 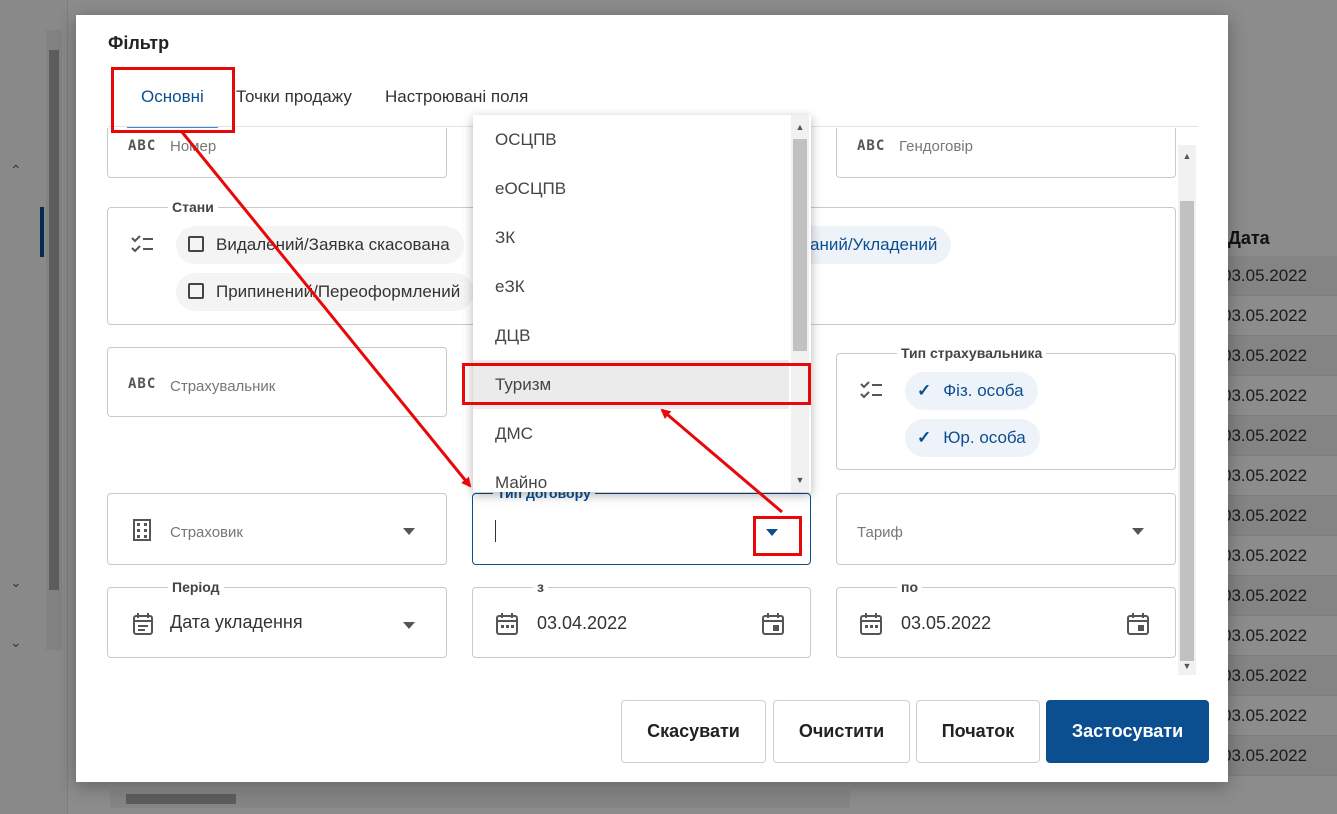 I want to click on state-chip-concluded: аний/Укладений, so click(x=870, y=245).